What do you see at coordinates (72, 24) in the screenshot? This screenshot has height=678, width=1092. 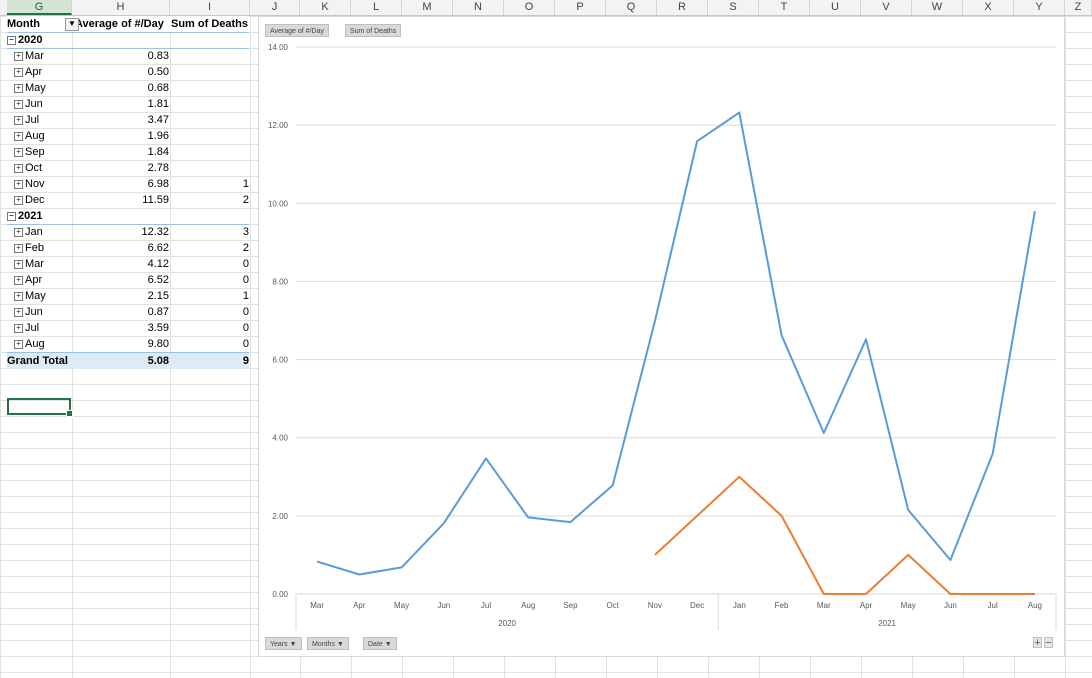 I see `filter-dropdown-icon: ▼` at bounding box center [72, 24].